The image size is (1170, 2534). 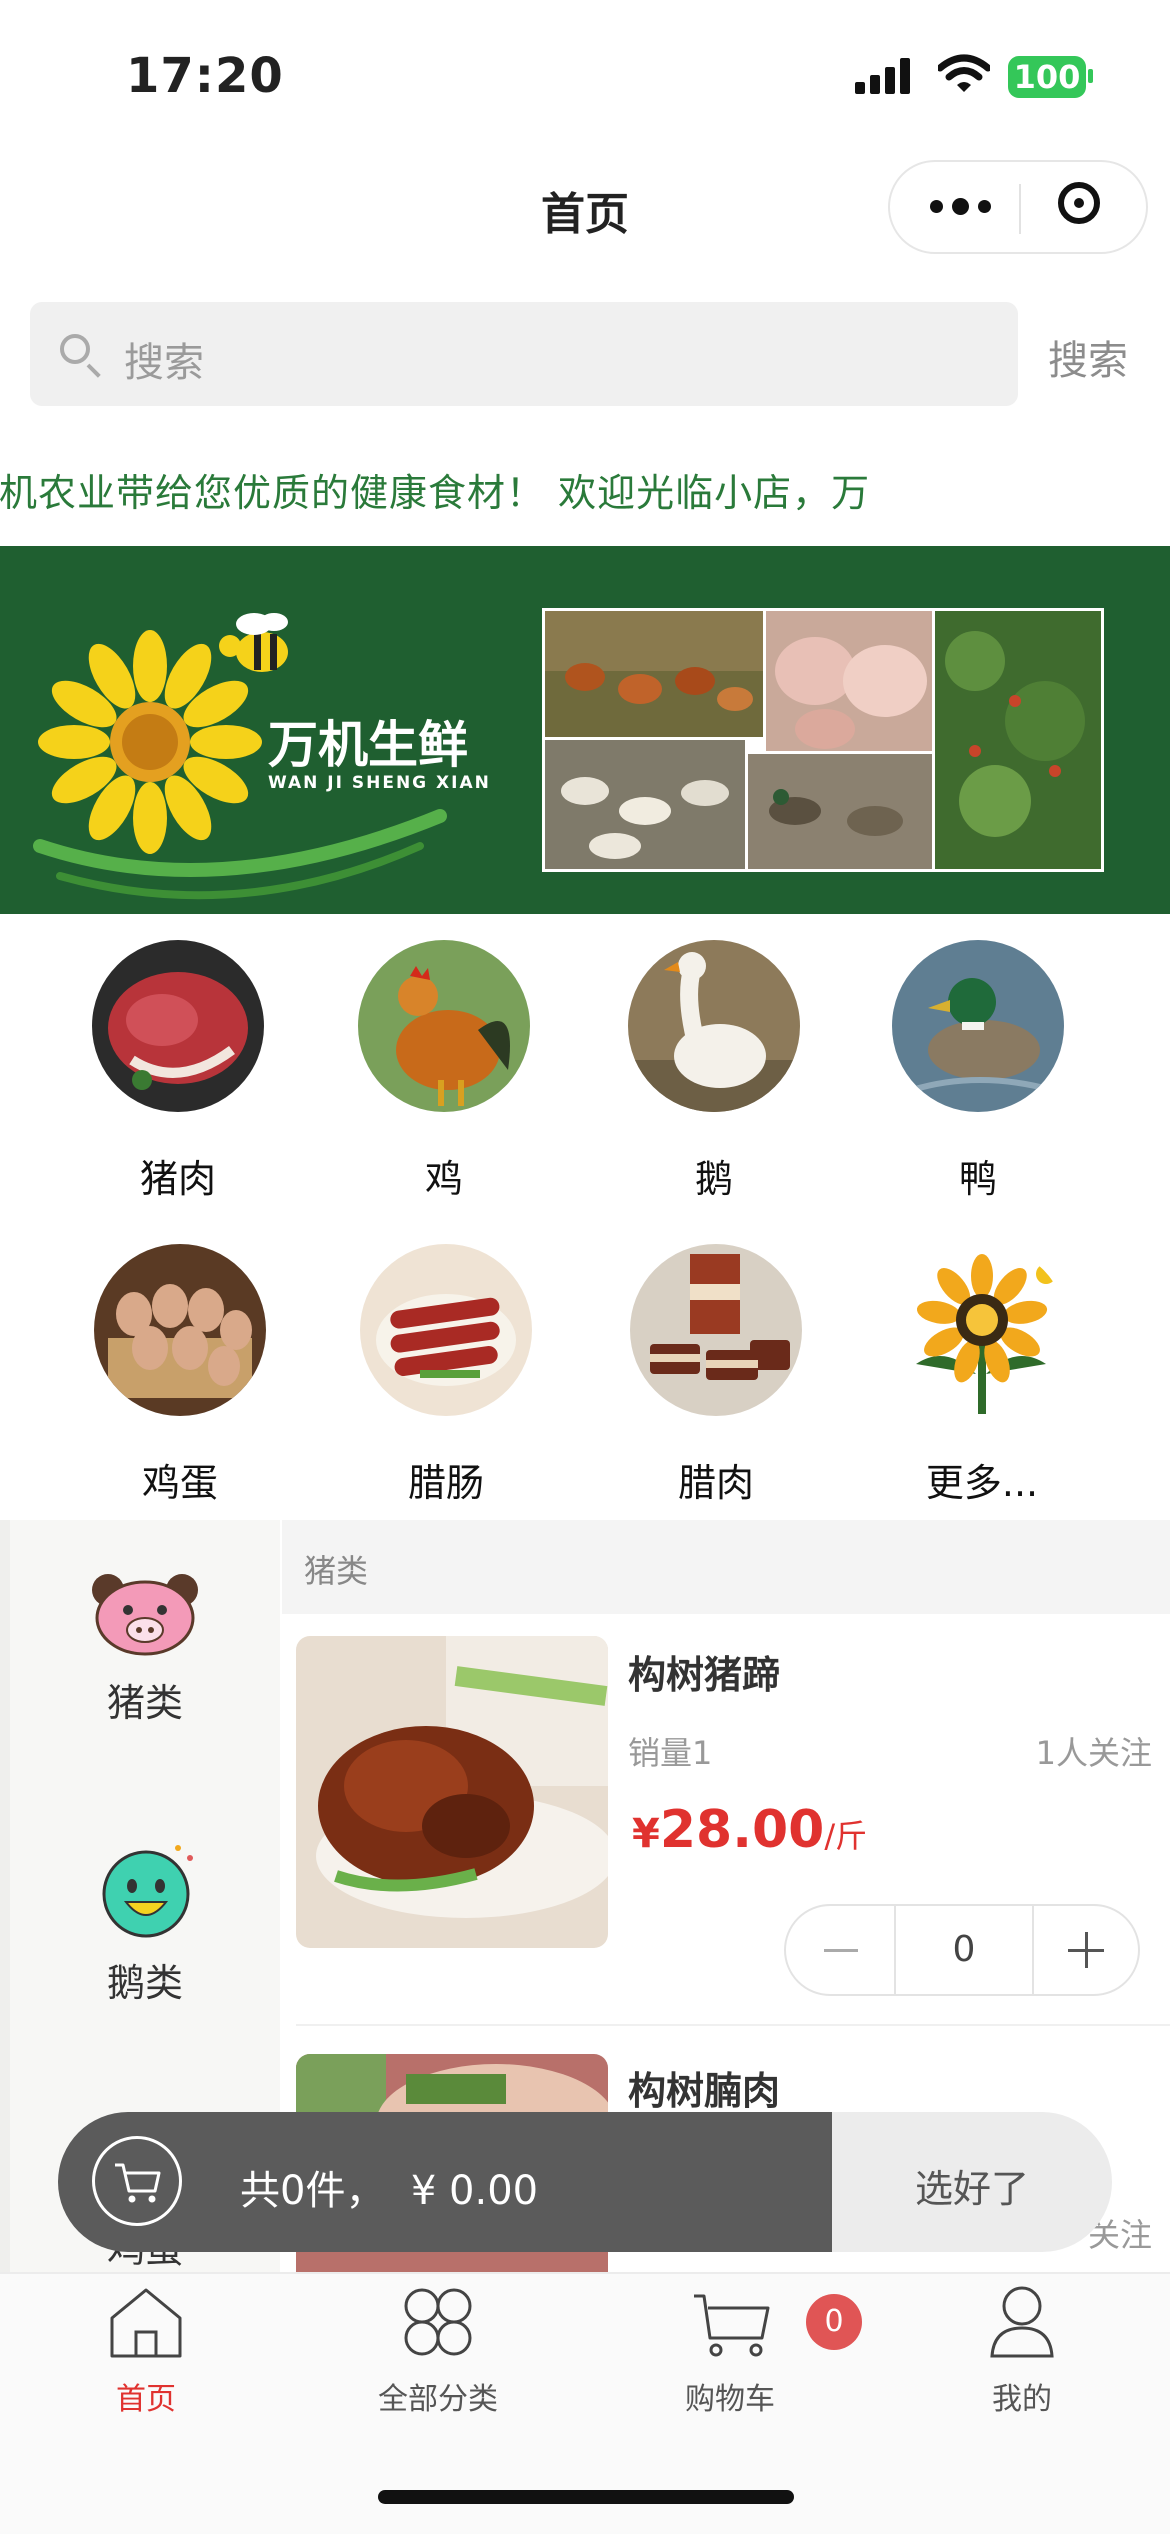 I want to click on product-image, so click(x=452, y=1792).